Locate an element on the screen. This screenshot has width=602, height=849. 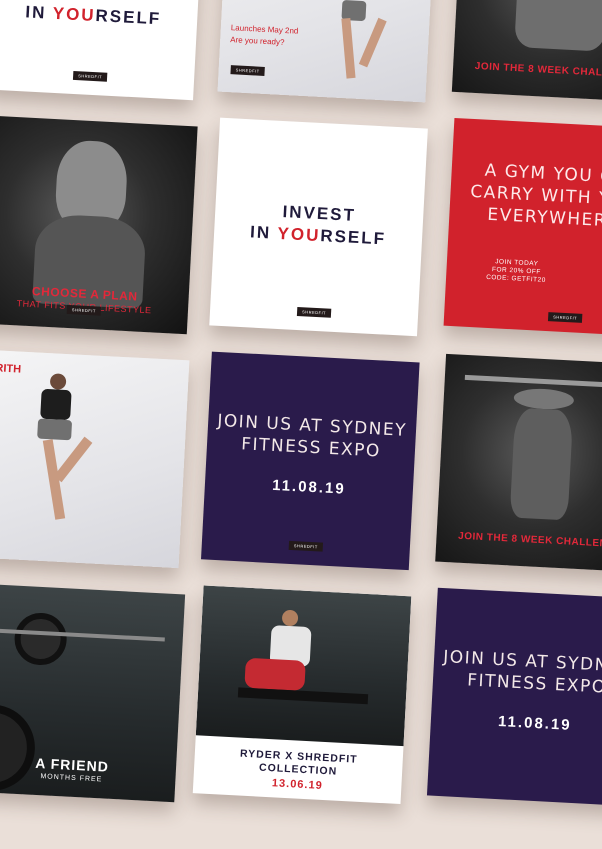
athlete-head is located at coordinates (58, 381).